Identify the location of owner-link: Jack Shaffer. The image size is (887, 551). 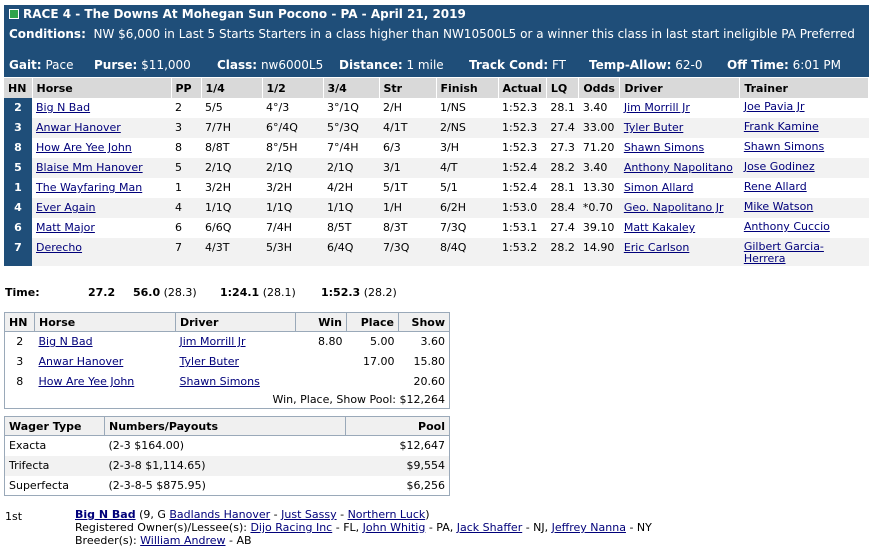
(489, 527).